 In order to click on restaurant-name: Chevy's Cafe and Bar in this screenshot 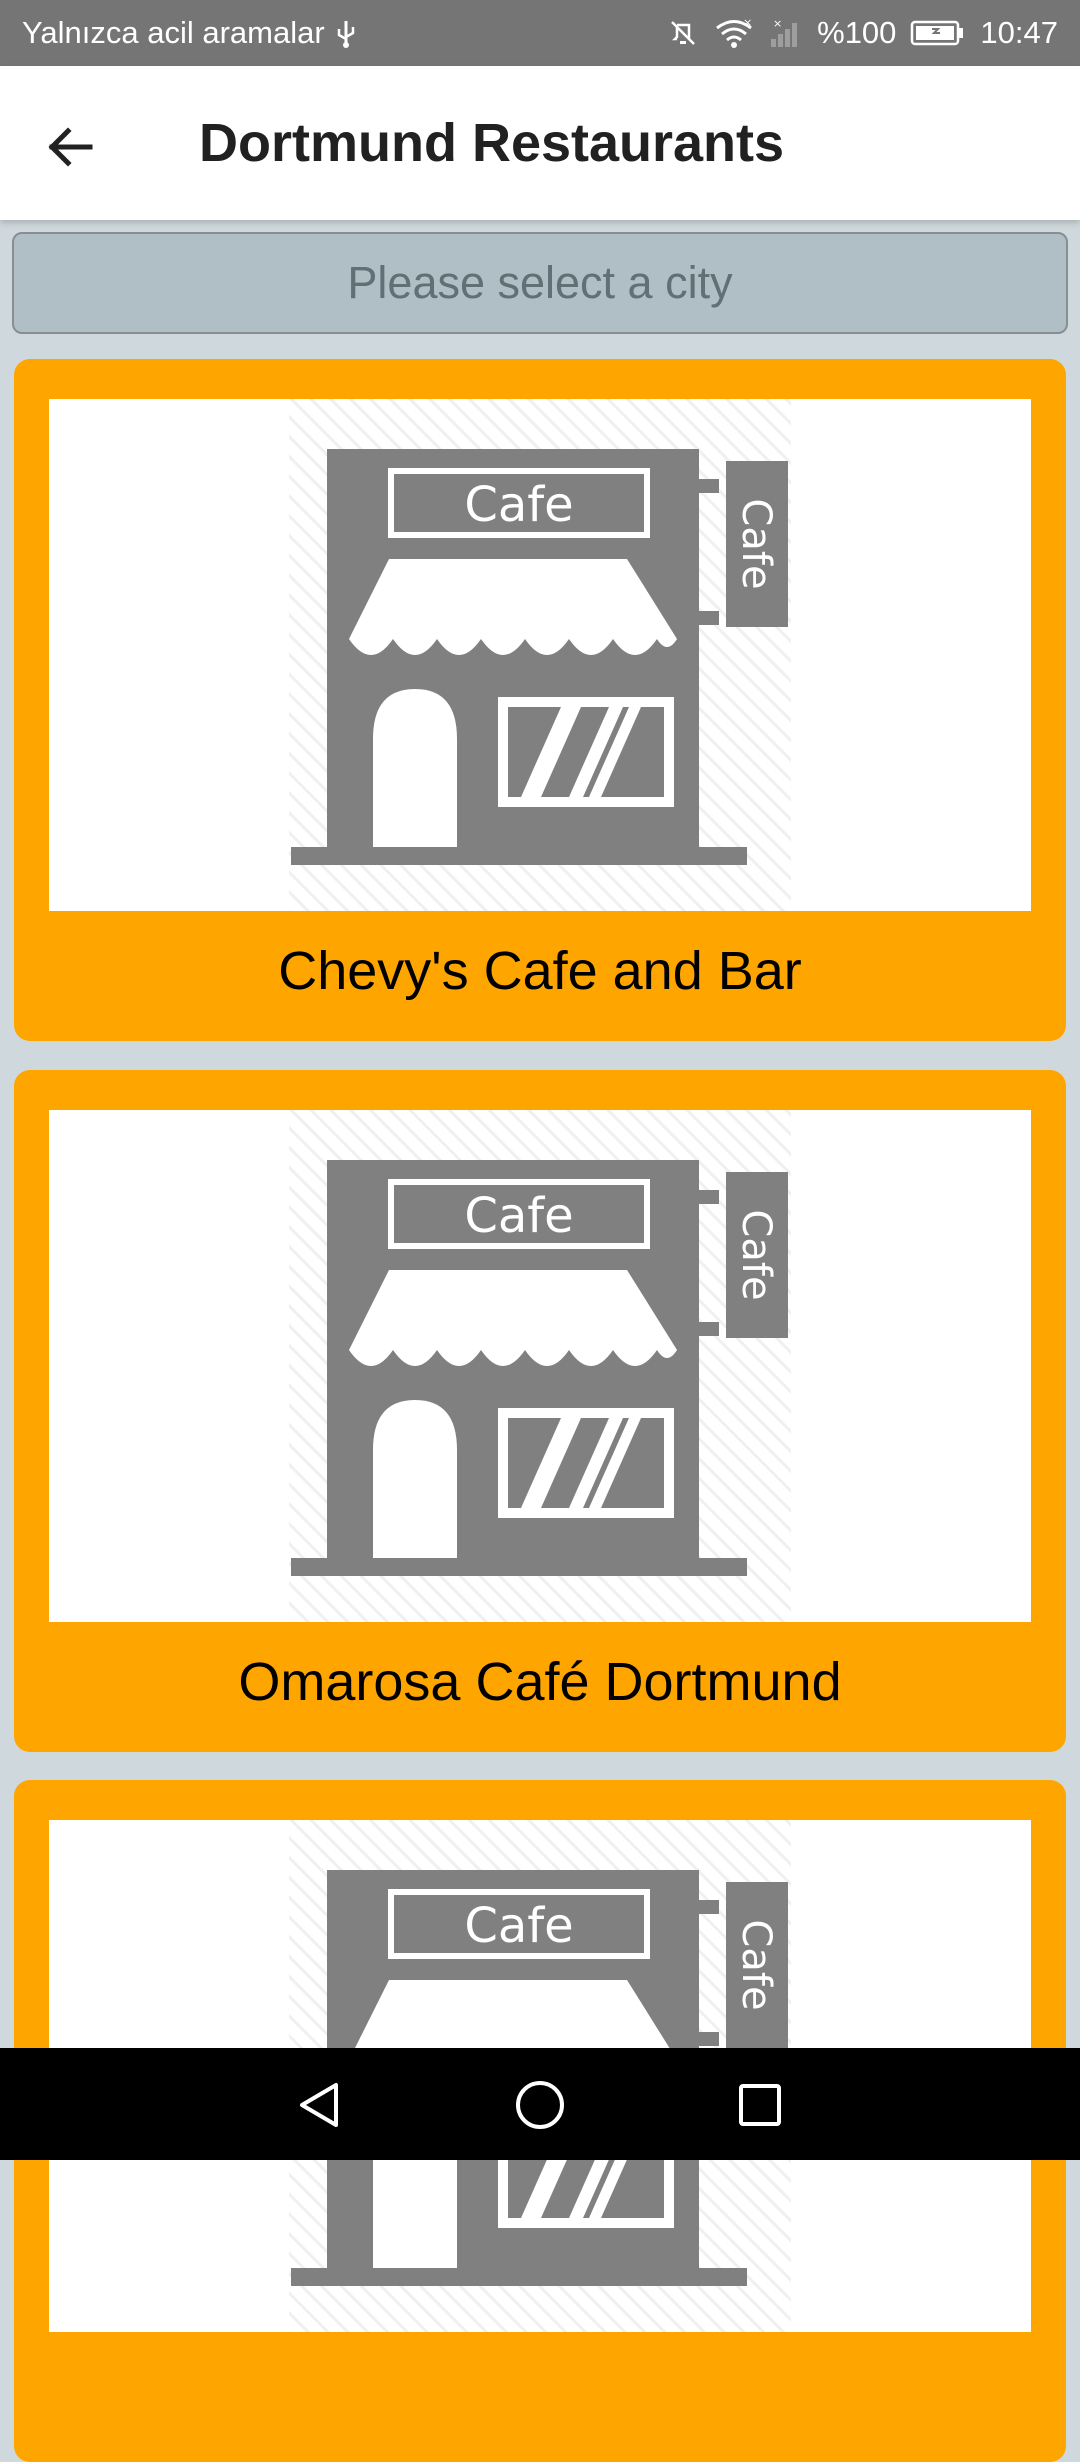, I will do `click(540, 971)`.